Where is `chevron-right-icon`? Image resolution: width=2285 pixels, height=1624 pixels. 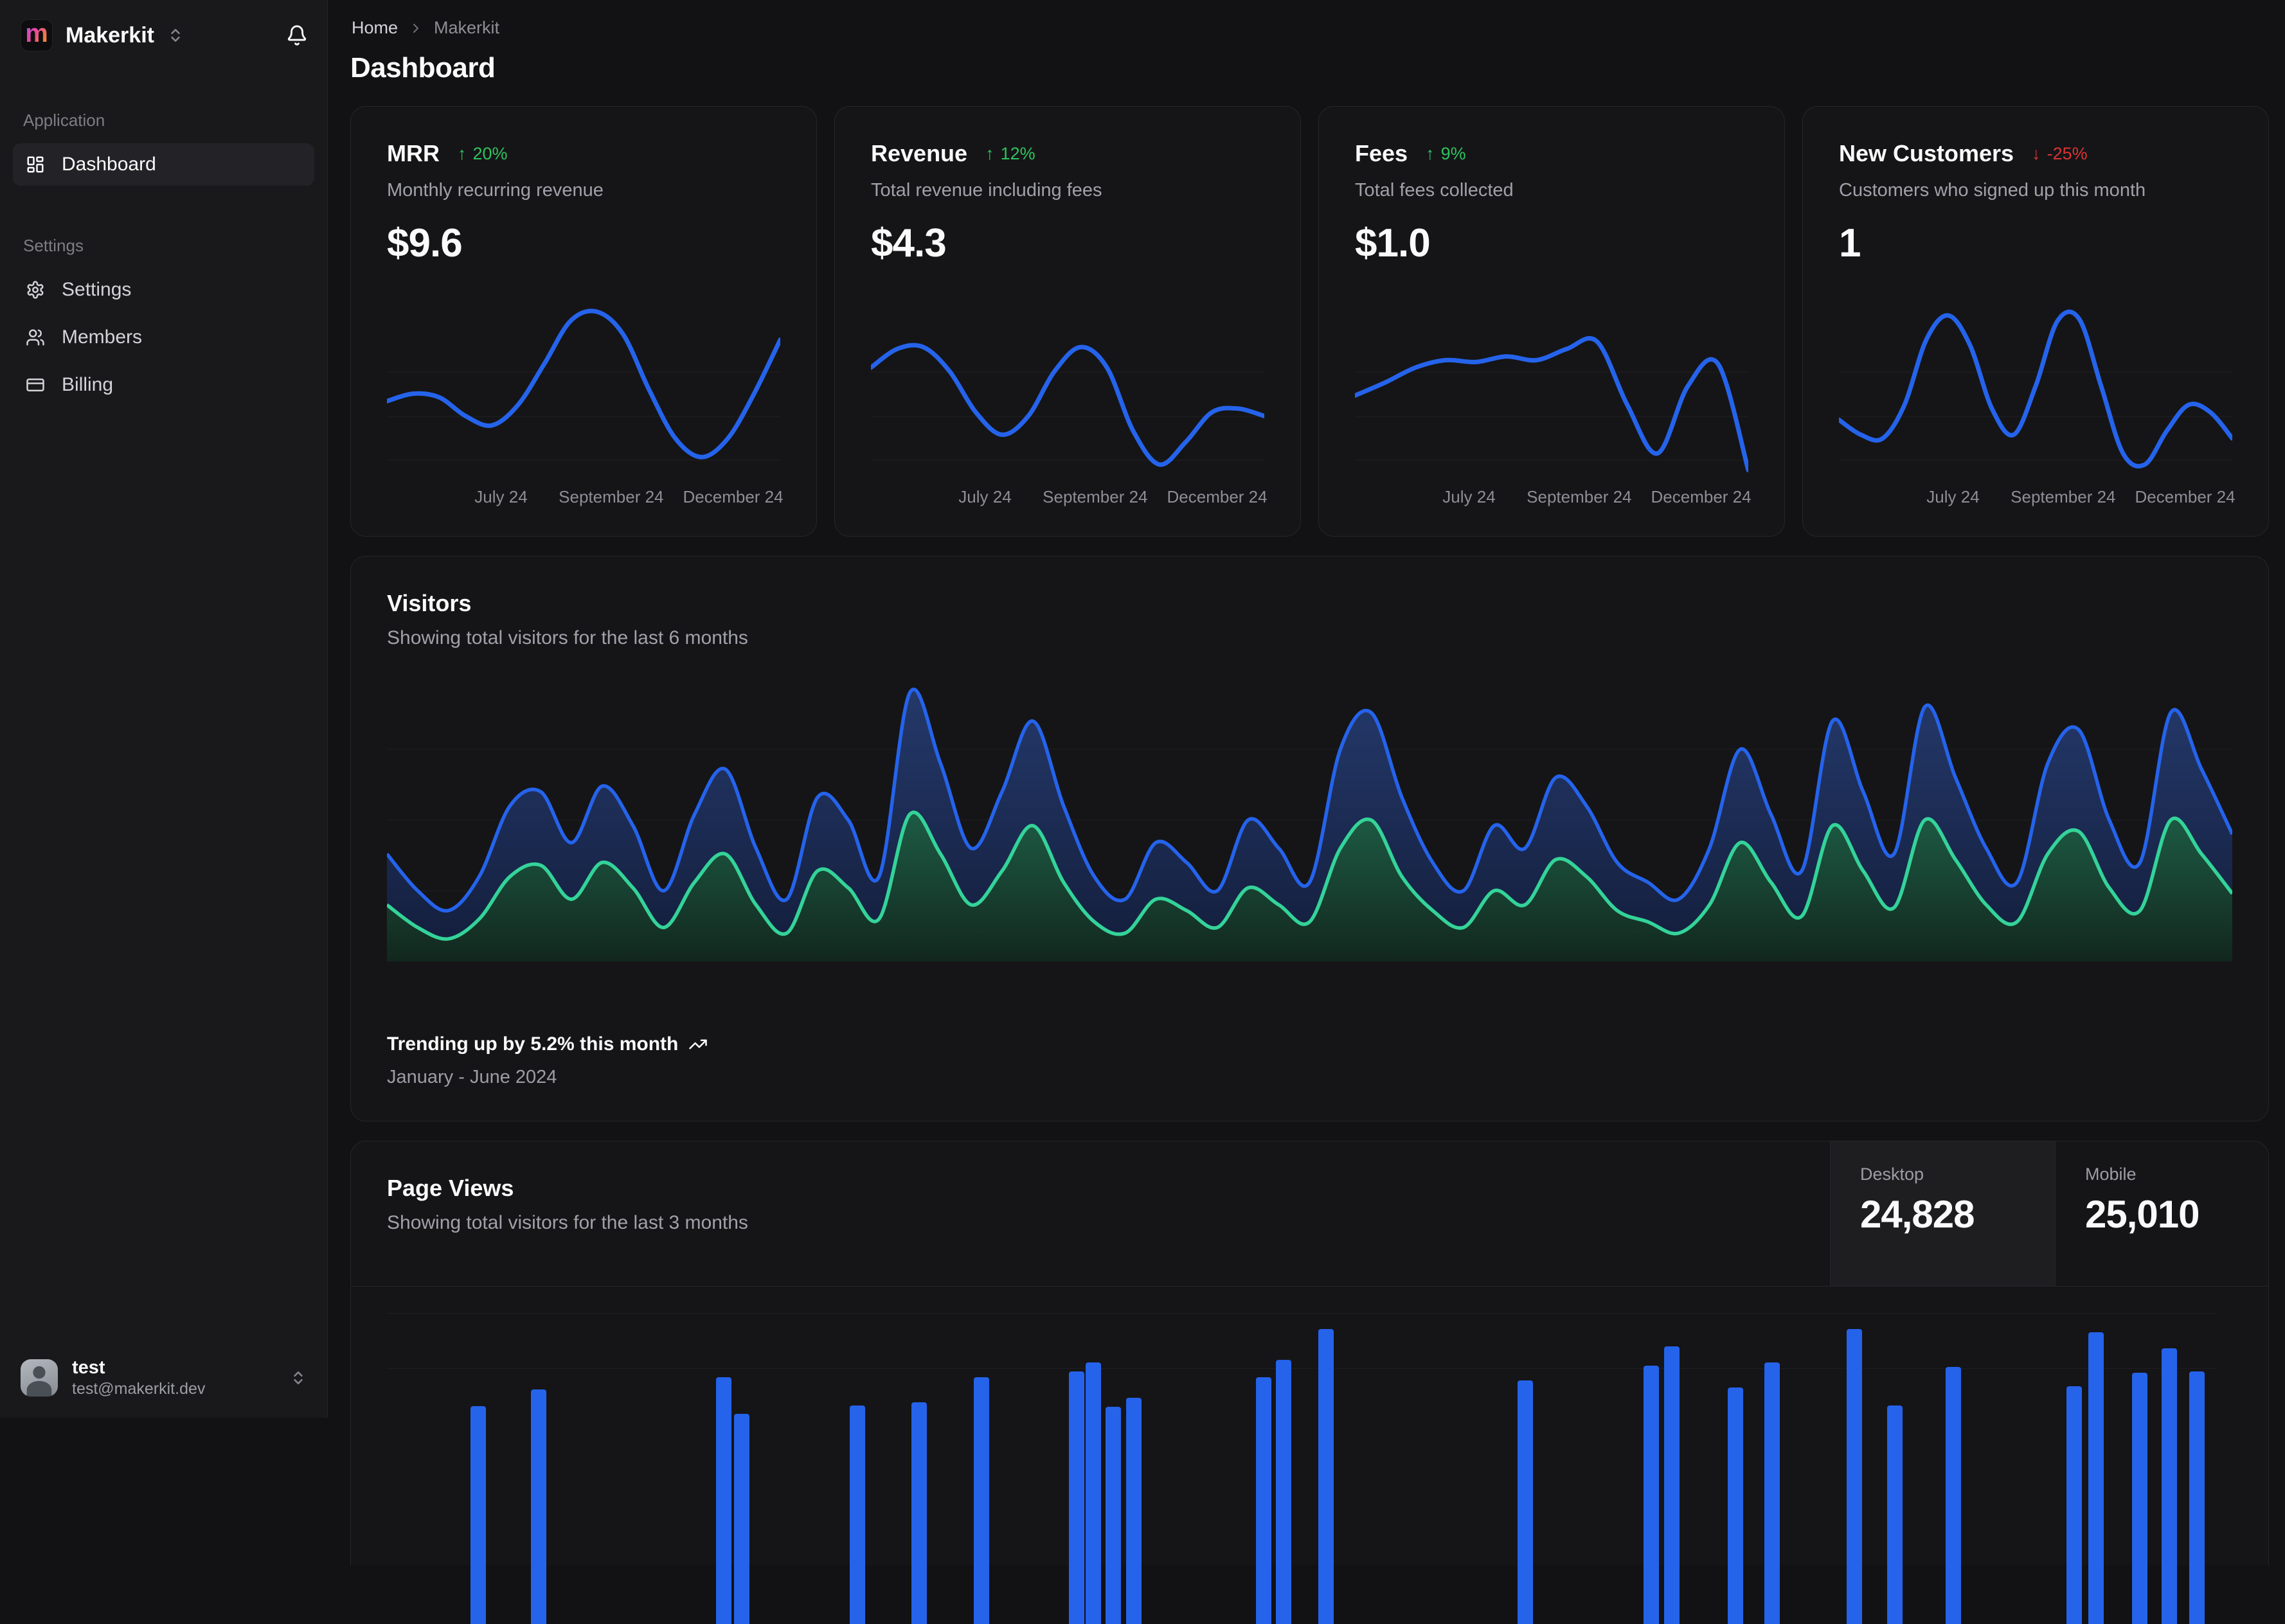 chevron-right-icon is located at coordinates (416, 28).